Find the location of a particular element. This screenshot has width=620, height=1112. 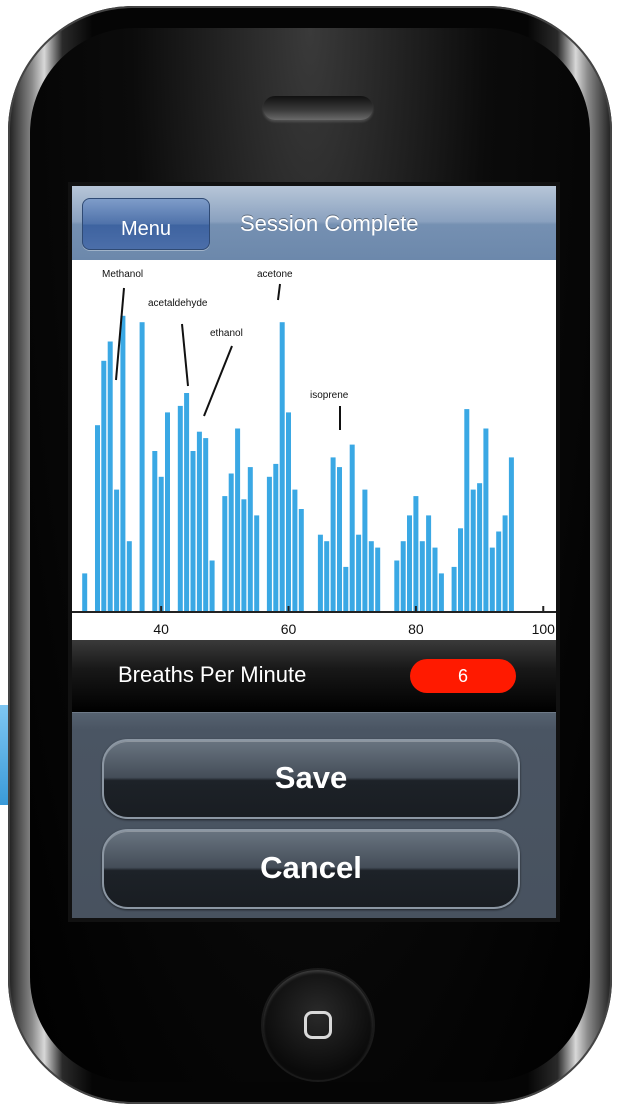

breaths-per-minute-label: Breaths Per Minute is located at coordinates (212, 674).